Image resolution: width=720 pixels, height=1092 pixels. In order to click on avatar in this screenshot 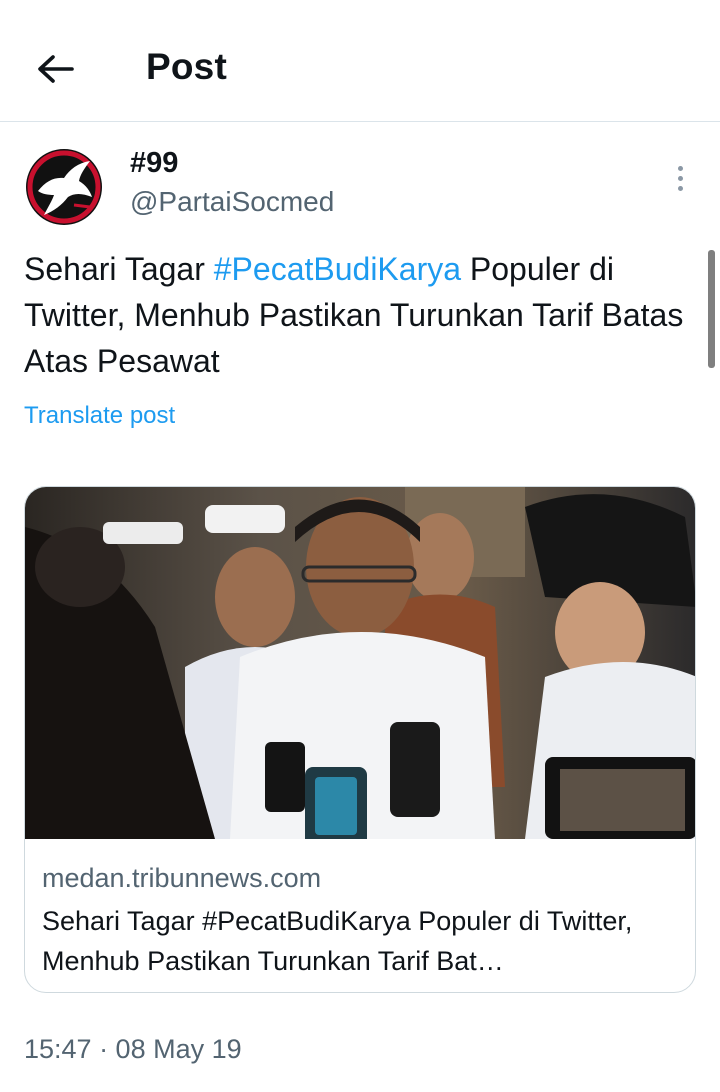, I will do `click(64, 187)`.